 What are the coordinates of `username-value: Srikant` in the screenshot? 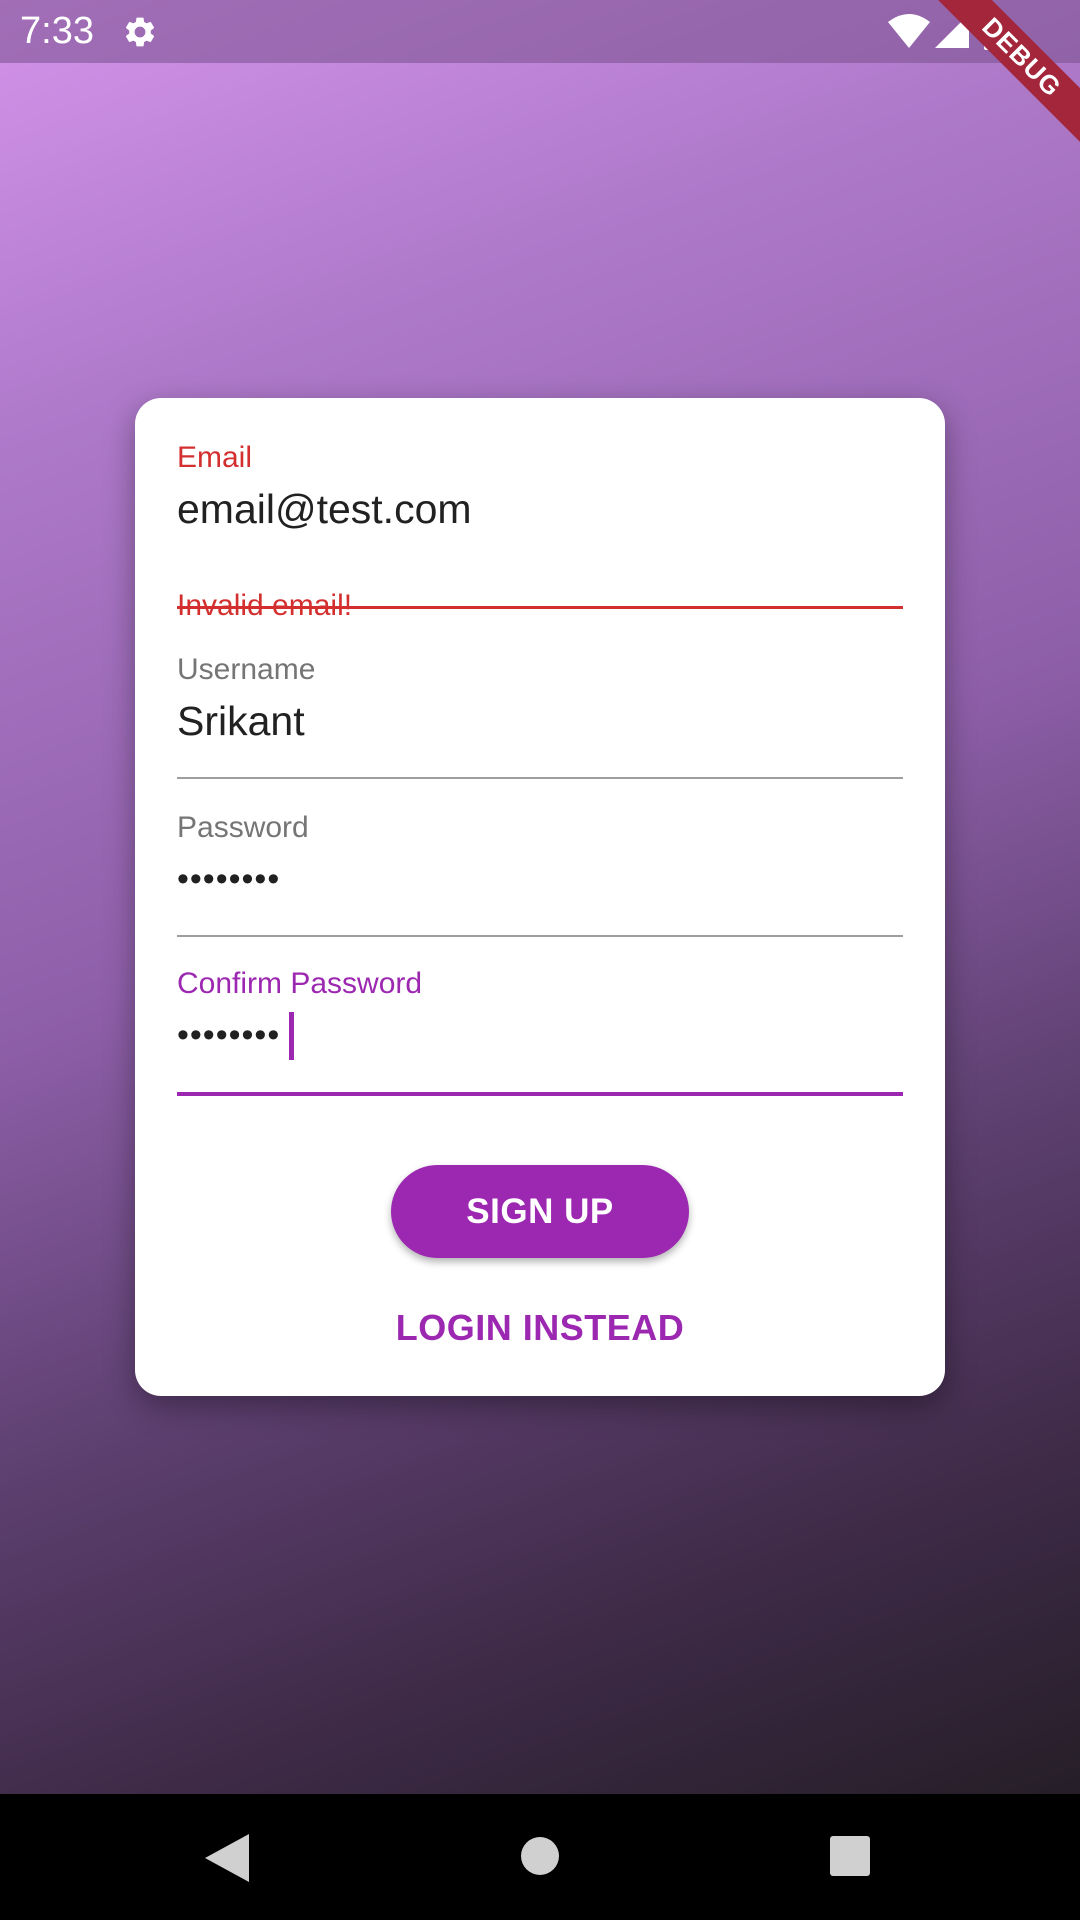 It's located at (241, 721).